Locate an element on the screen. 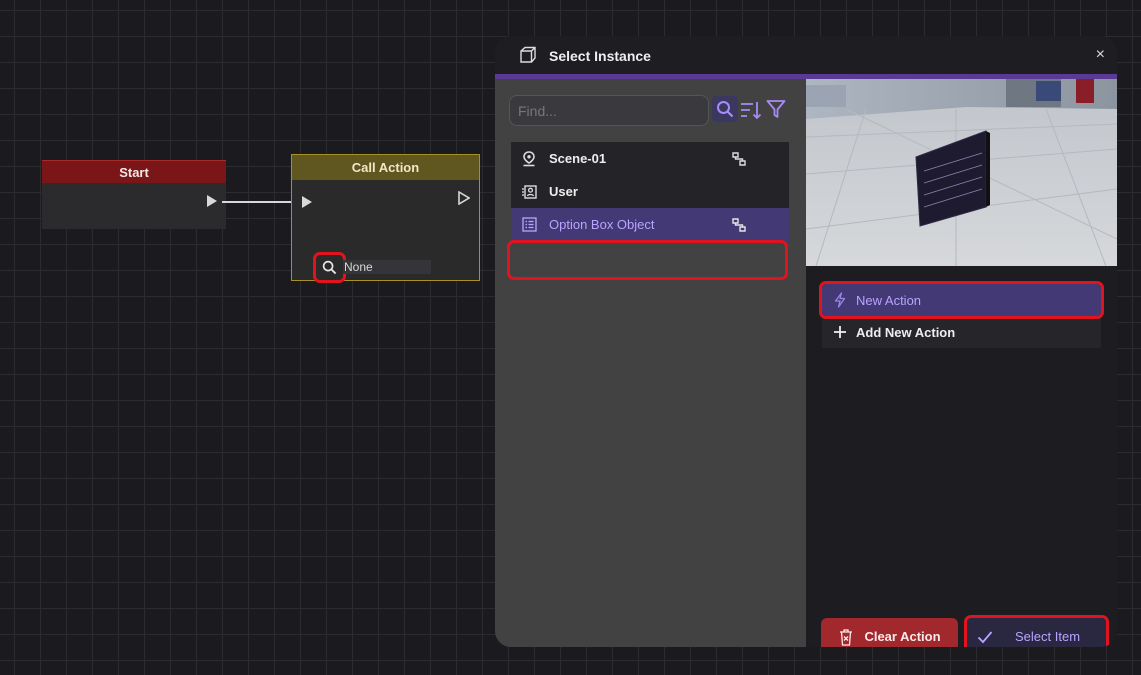 This screenshot has height=675, width=1141. lightning-icon is located at coordinates (840, 300).